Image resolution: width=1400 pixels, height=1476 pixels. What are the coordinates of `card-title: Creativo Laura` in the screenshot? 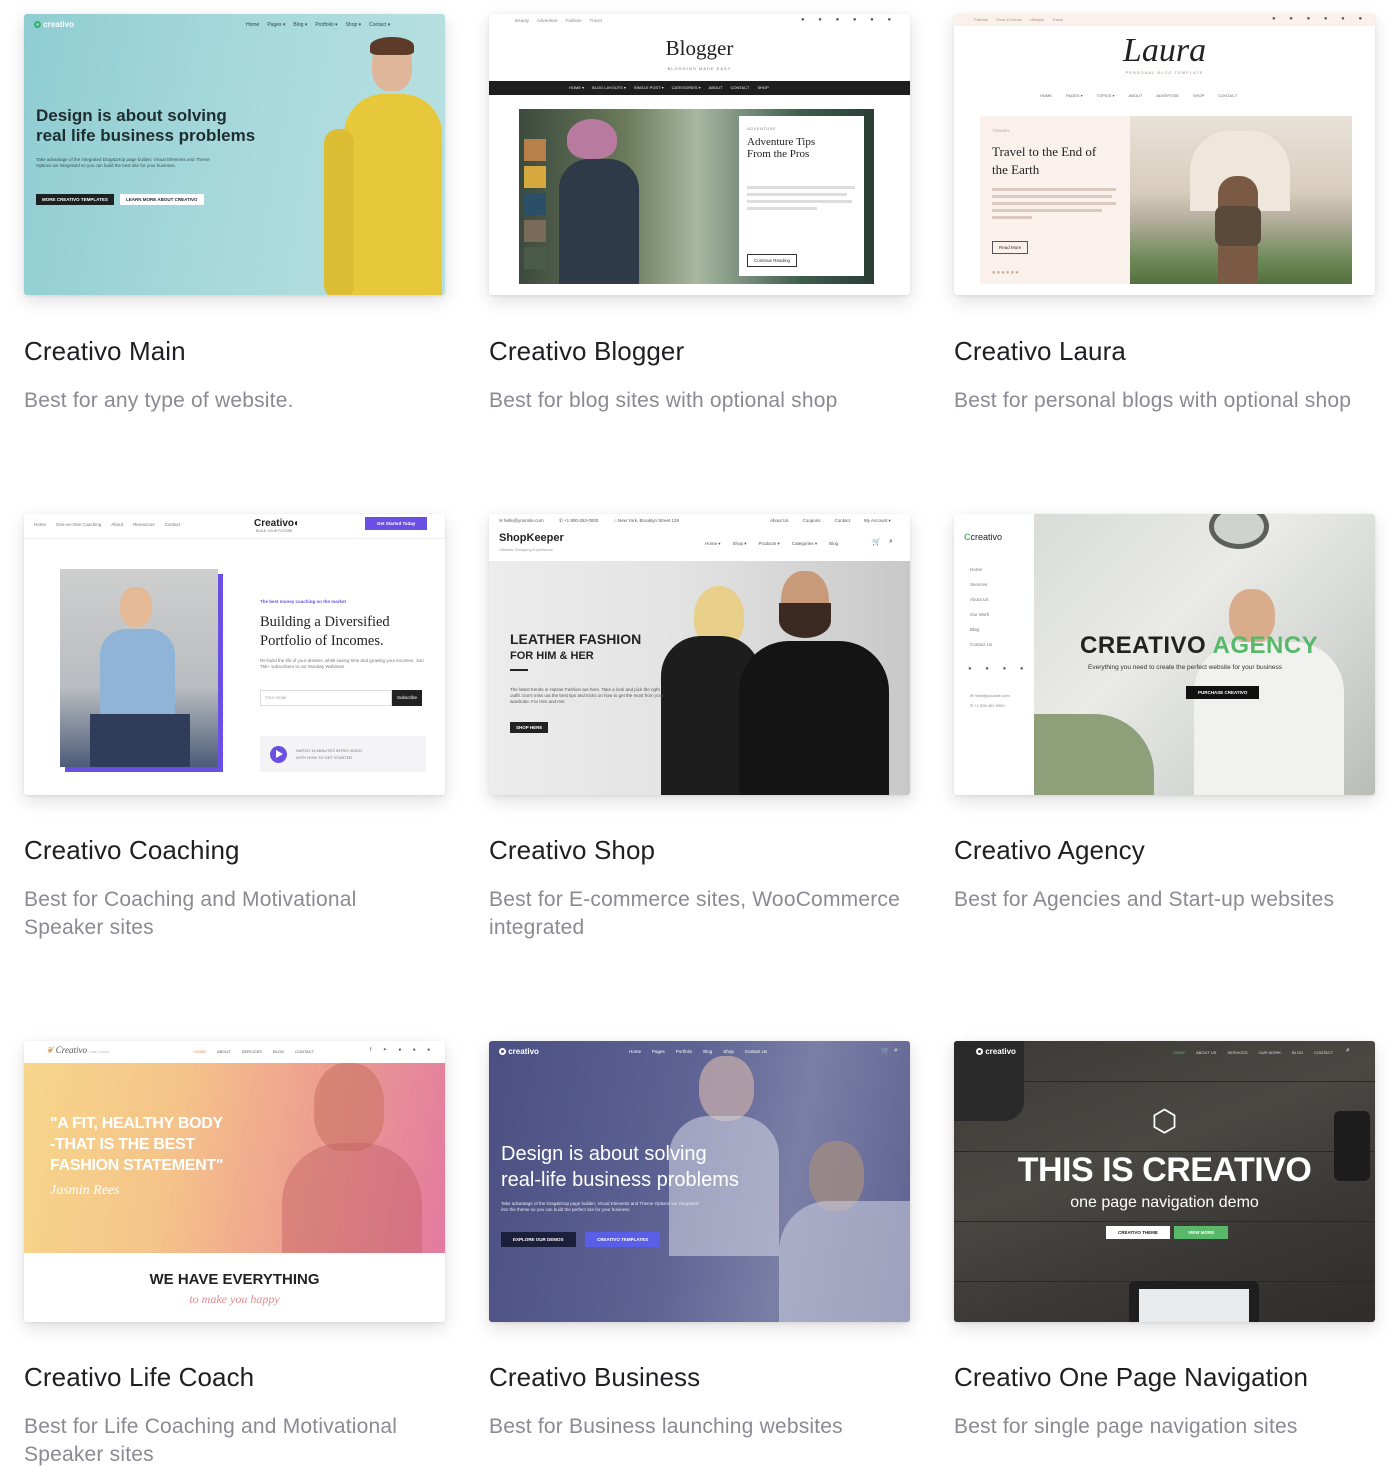 It's located at (1040, 351).